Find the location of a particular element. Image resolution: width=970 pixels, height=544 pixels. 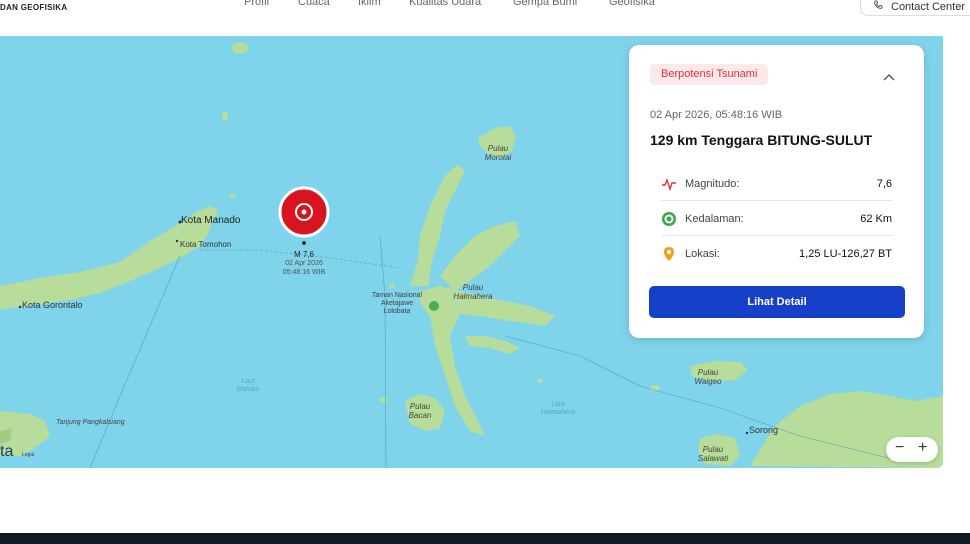

view-detail-button: Lihat Detail is located at coordinates (777, 302).